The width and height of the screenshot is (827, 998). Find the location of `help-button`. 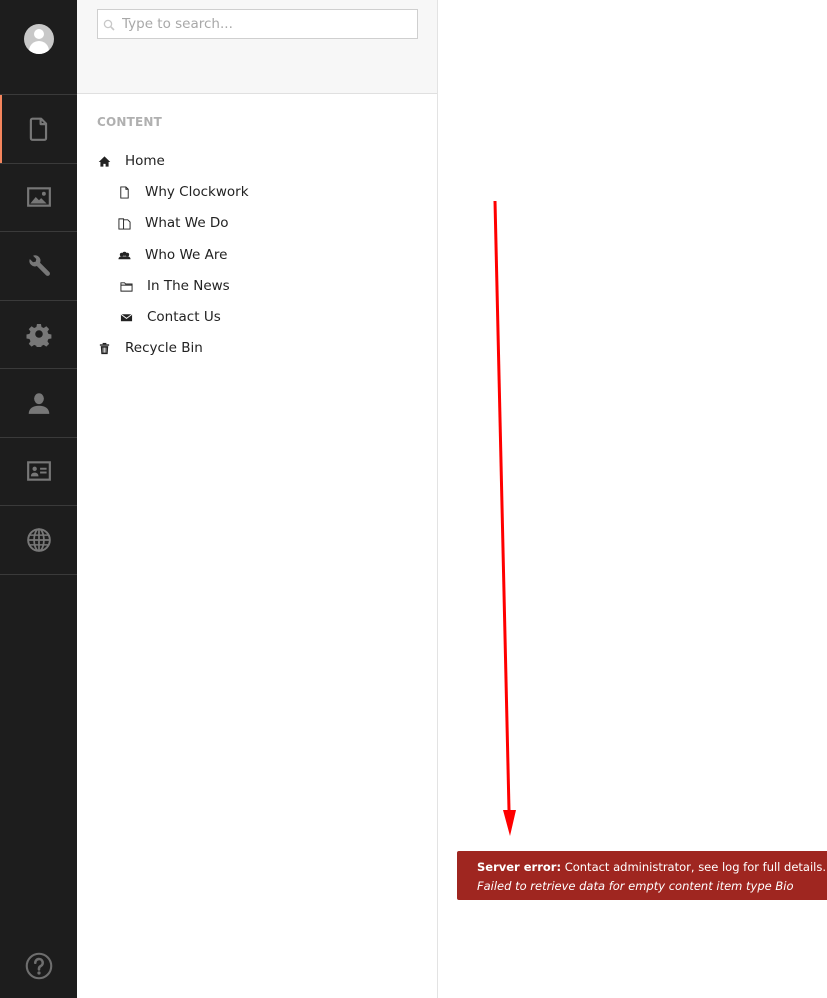

help-button is located at coordinates (38, 966).